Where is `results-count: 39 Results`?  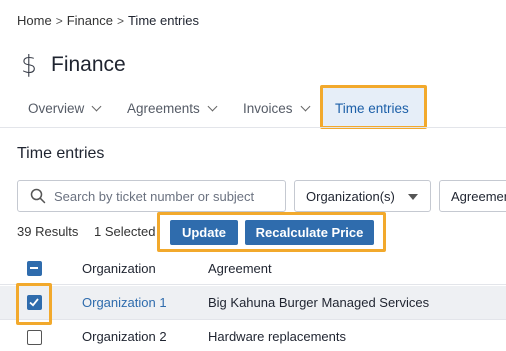 results-count: 39 Results is located at coordinates (48, 231).